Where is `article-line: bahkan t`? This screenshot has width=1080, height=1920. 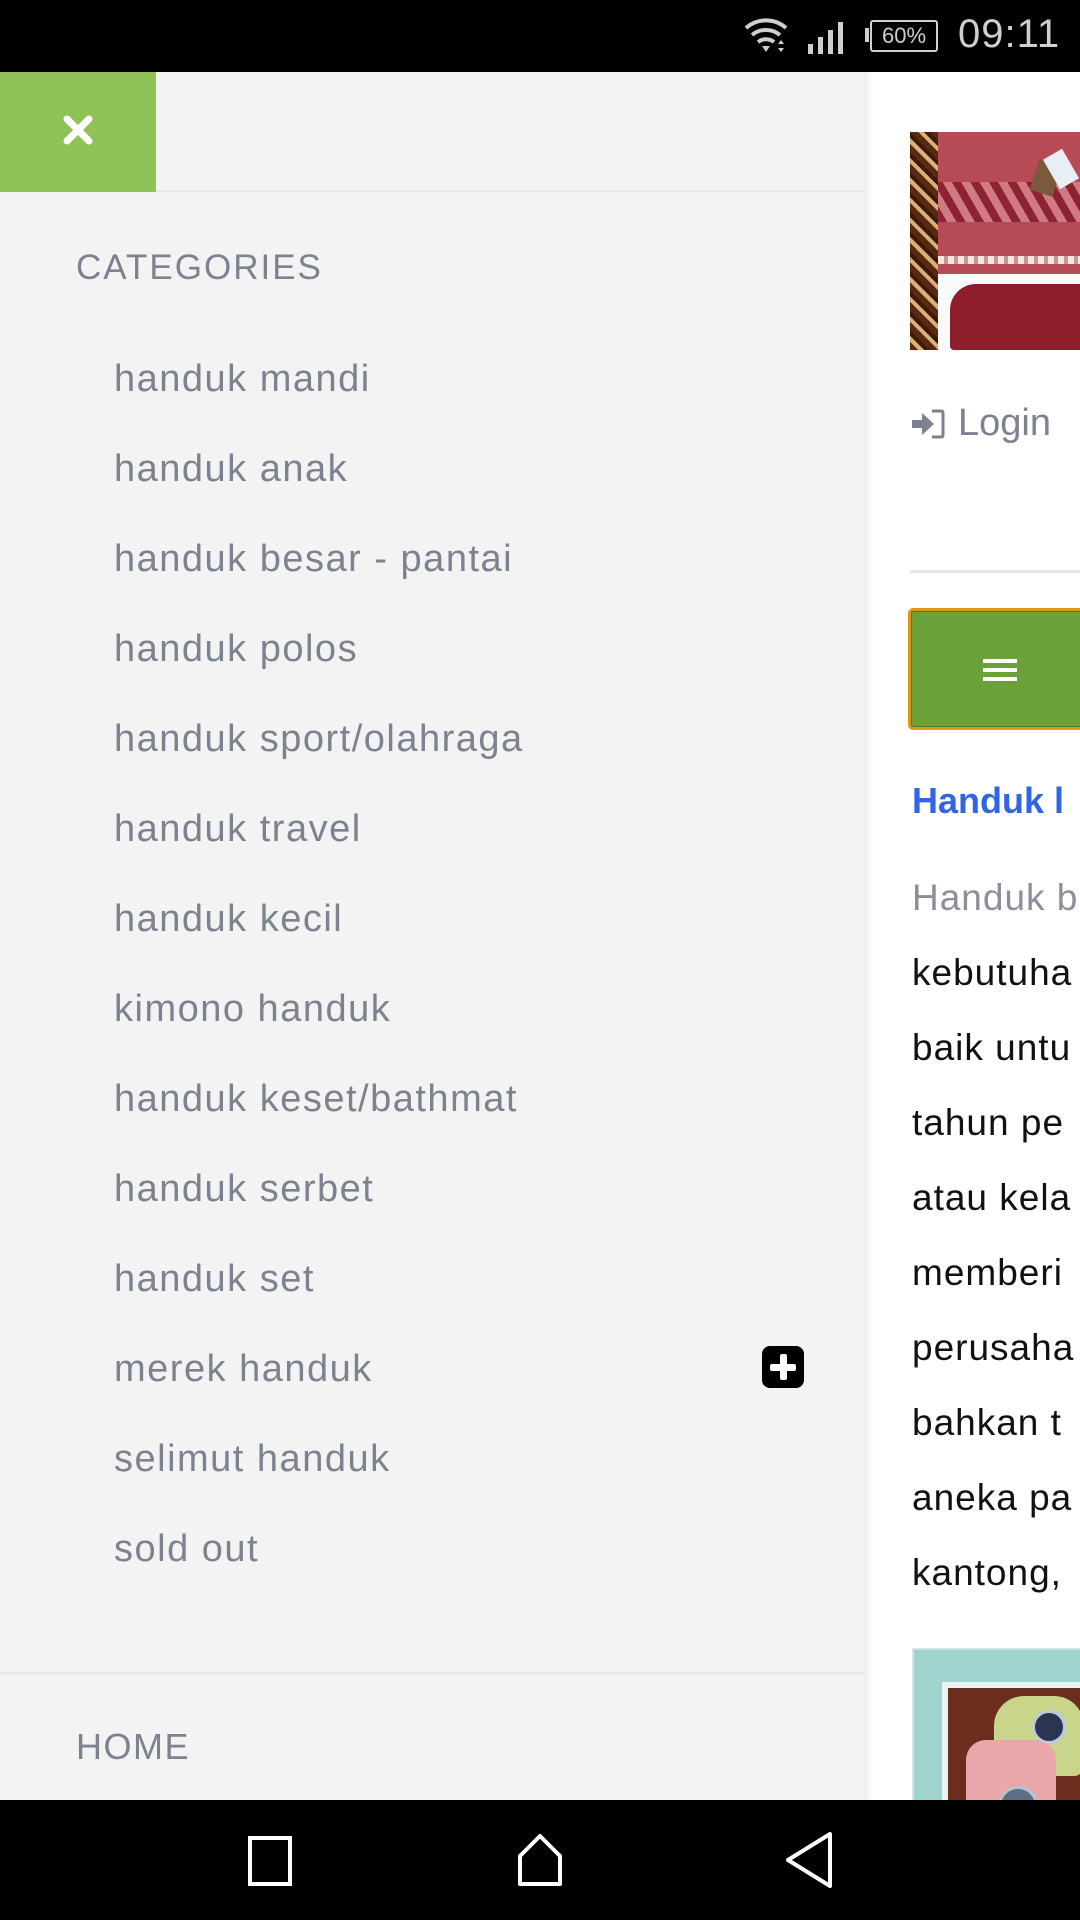 article-line: bahkan t is located at coordinates (987, 1422).